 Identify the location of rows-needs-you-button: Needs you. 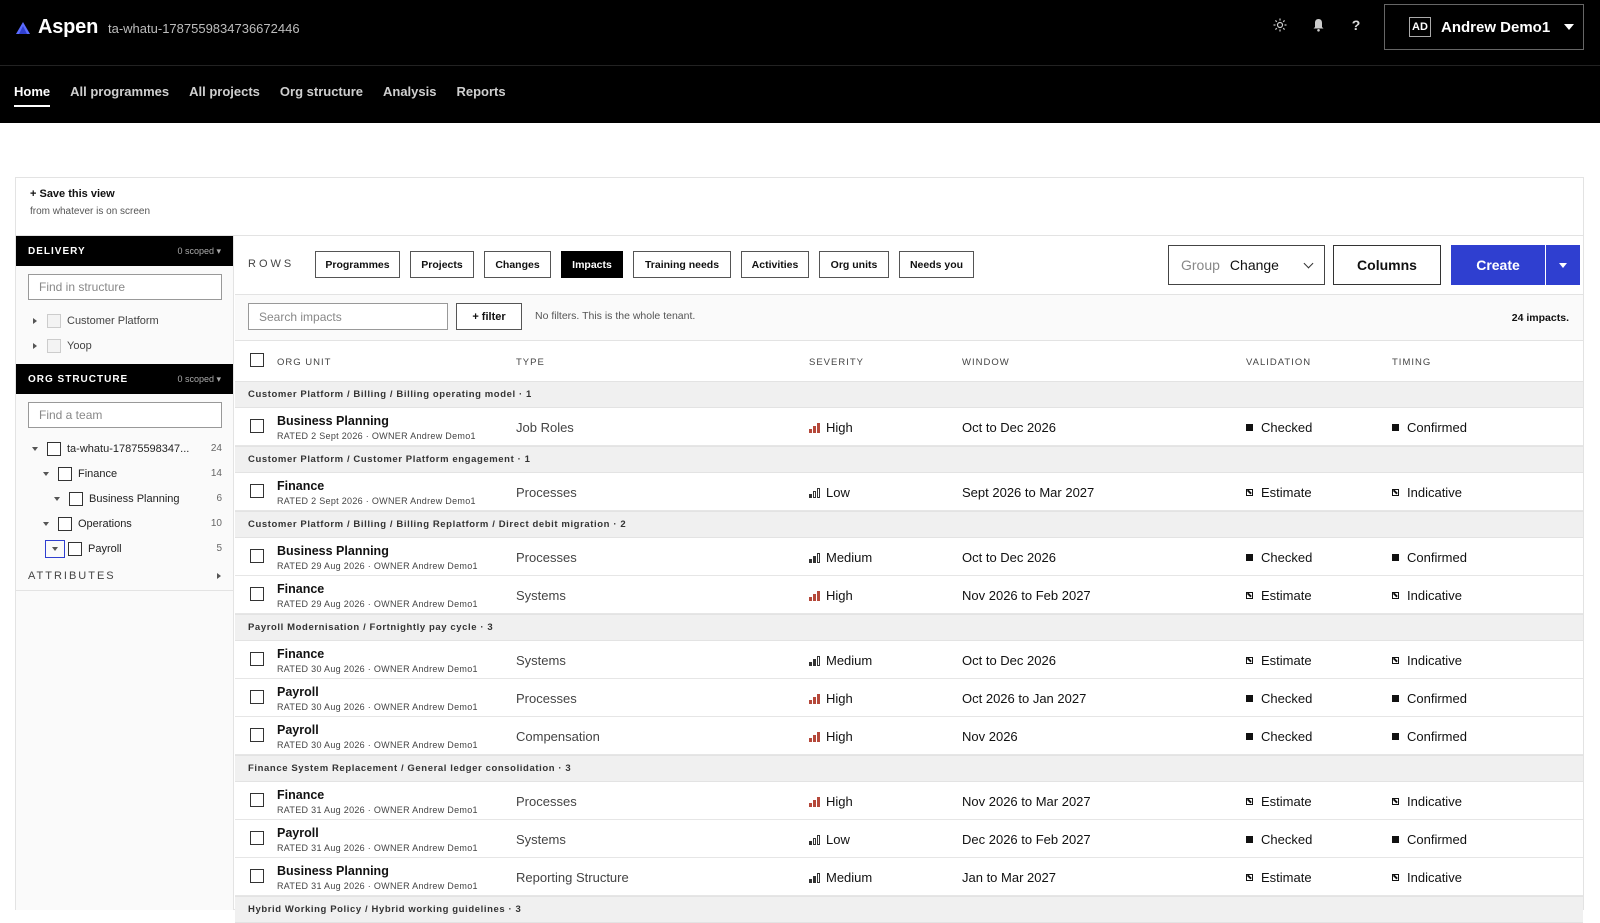
(936, 264).